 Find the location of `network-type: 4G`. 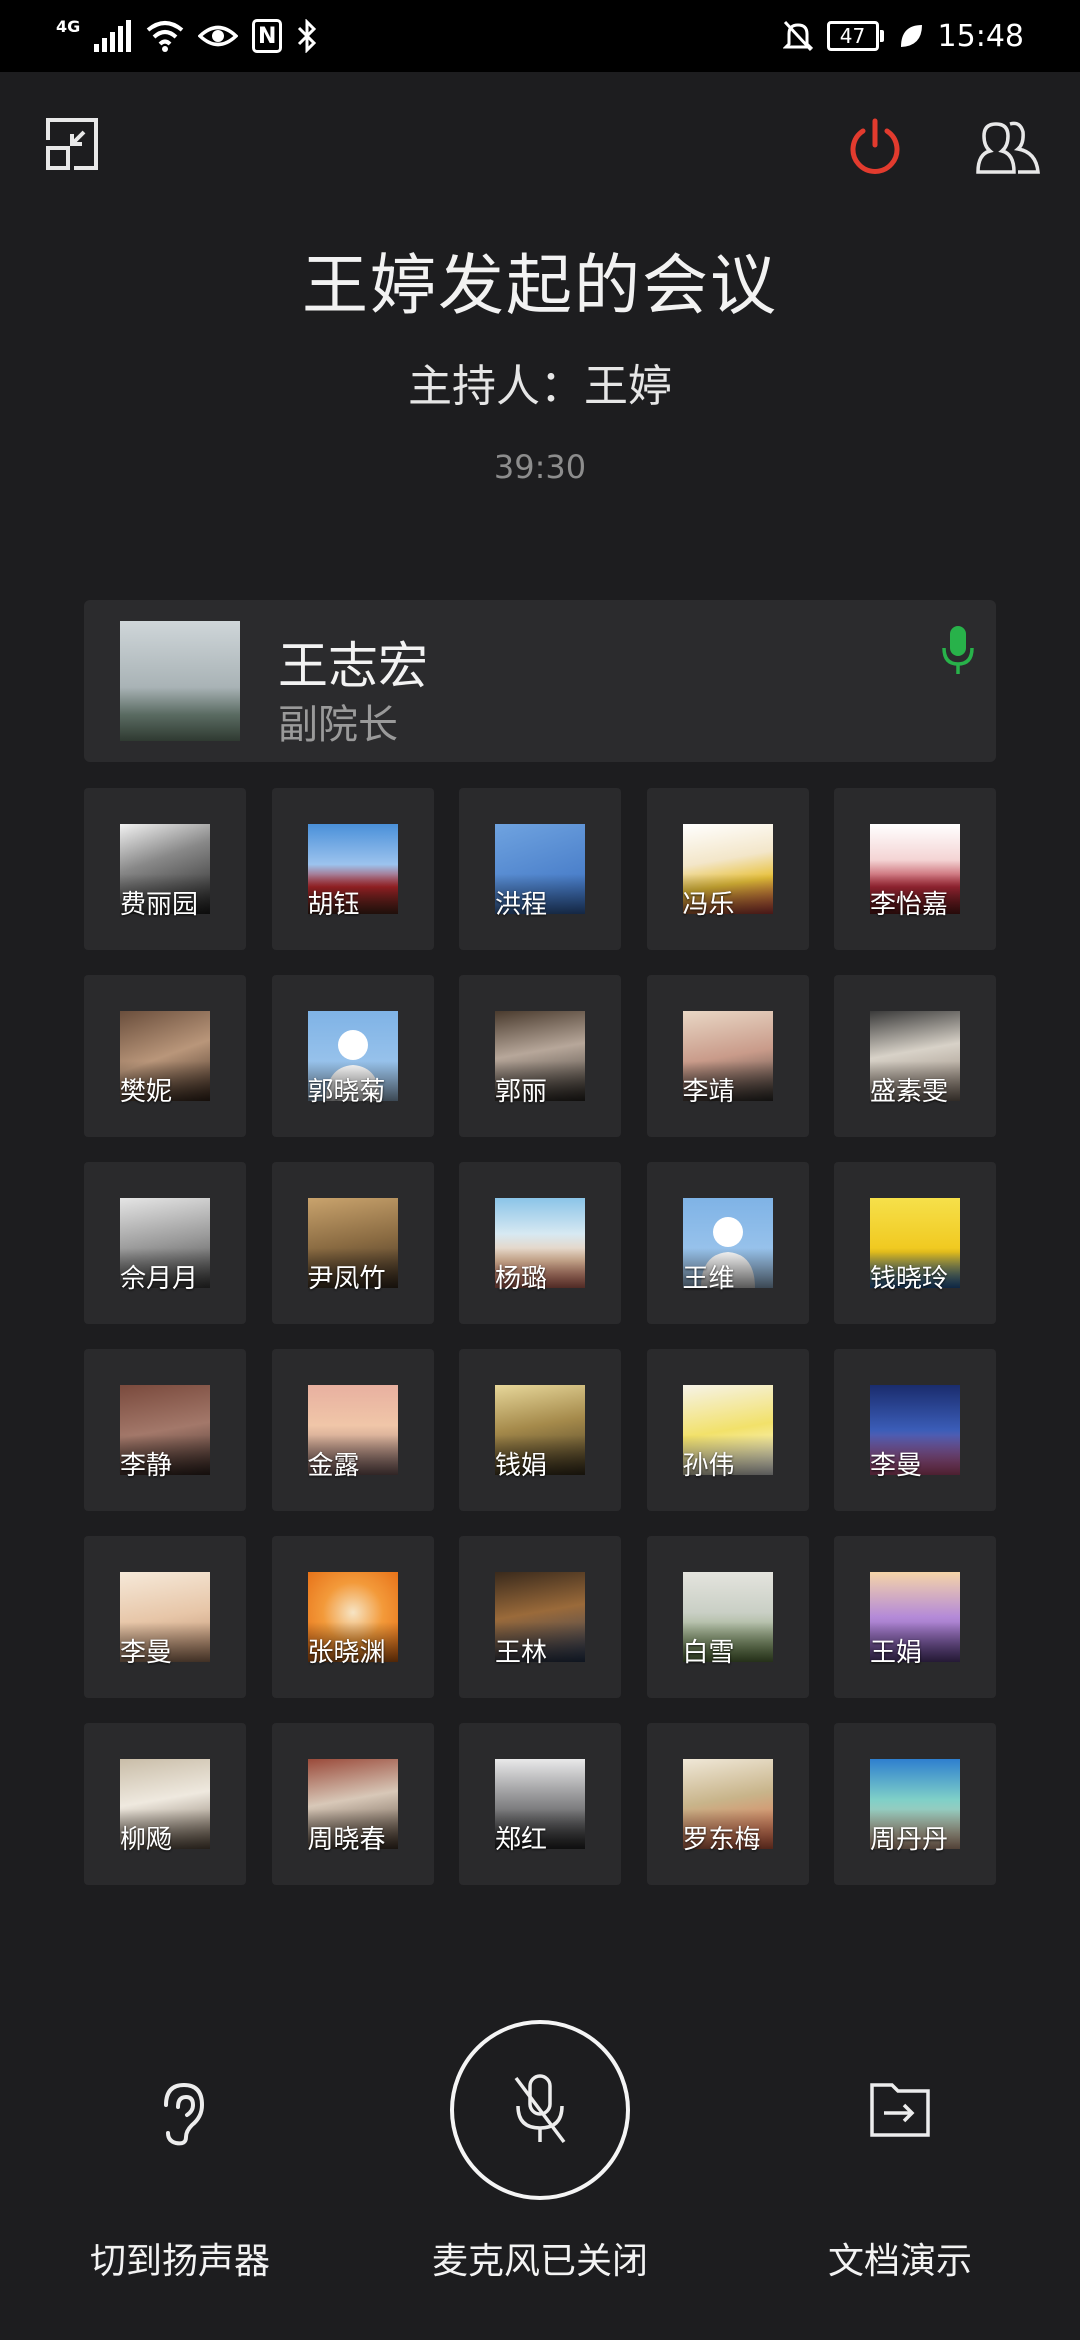

network-type: 4G is located at coordinates (68, 26).